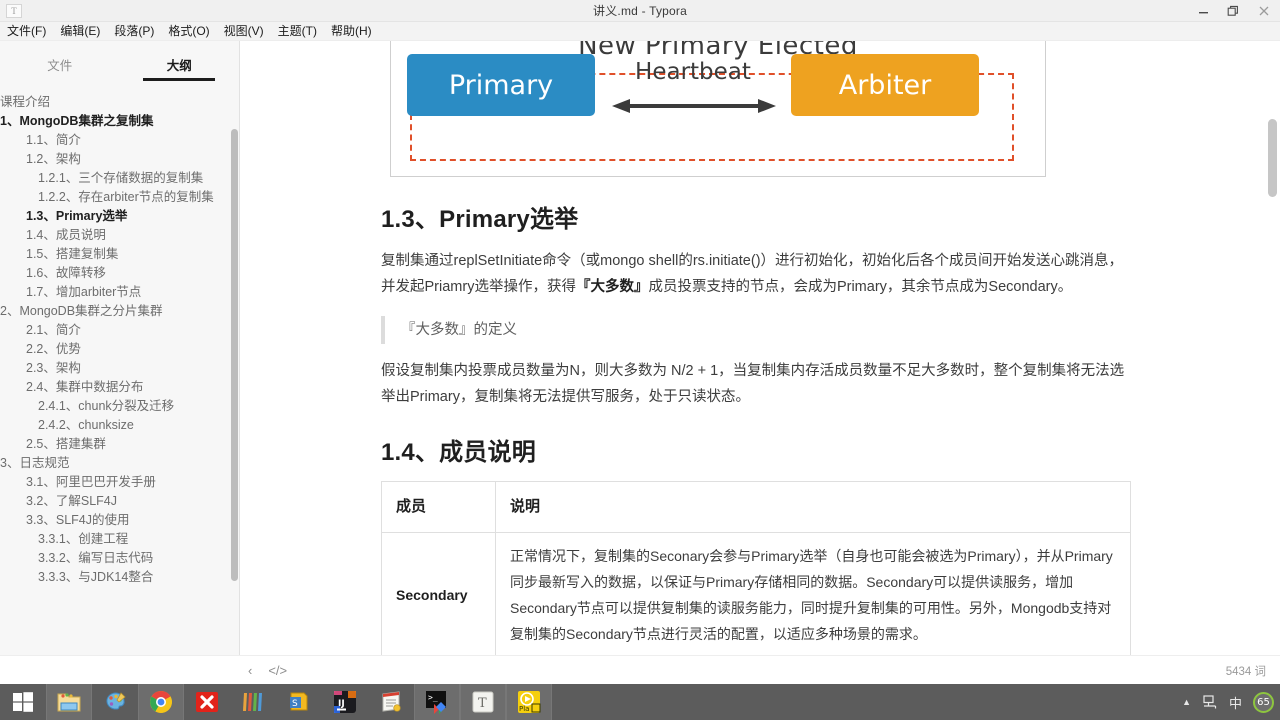  What do you see at coordinates (694, 106) in the screenshot?
I see `figure-heartbeat-arrow-icon` at bounding box center [694, 106].